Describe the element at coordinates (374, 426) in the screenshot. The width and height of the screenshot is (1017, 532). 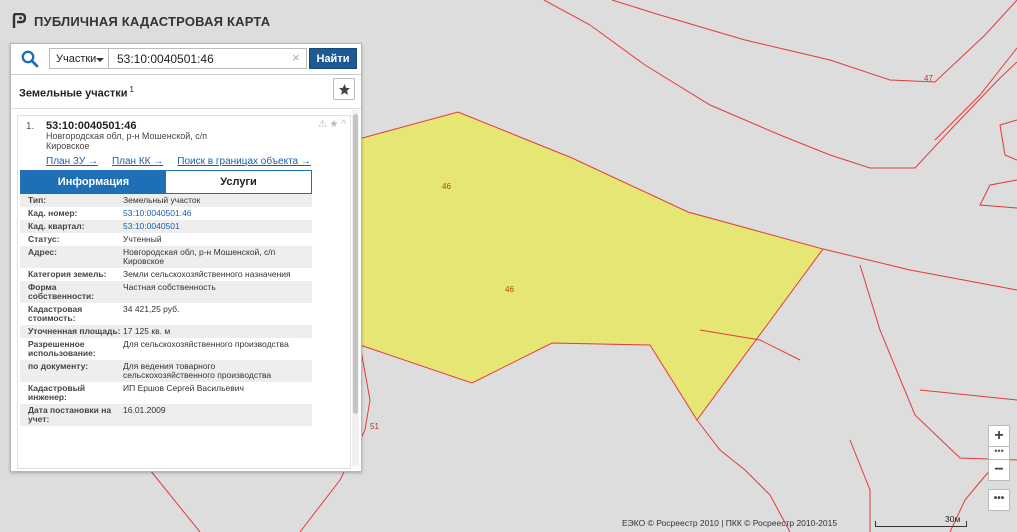
I see `map-label-51: 51` at that location.